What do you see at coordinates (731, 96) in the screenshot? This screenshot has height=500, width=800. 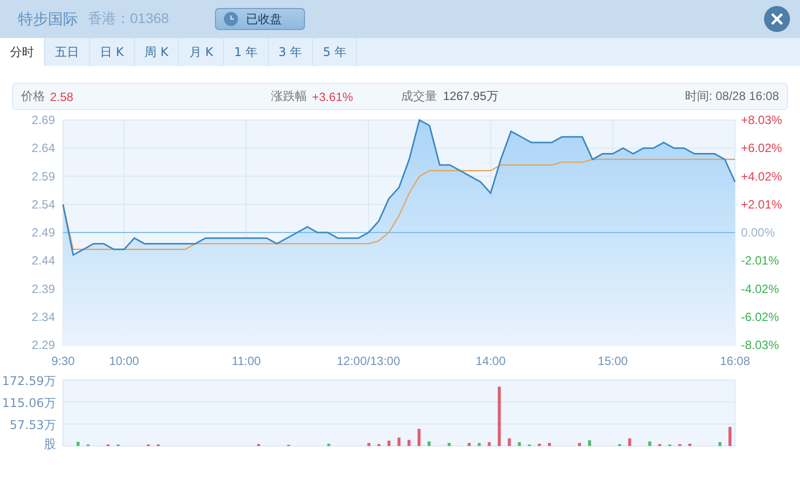 I see `time-text: 时间: 08/28 16:08` at bounding box center [731, 96].